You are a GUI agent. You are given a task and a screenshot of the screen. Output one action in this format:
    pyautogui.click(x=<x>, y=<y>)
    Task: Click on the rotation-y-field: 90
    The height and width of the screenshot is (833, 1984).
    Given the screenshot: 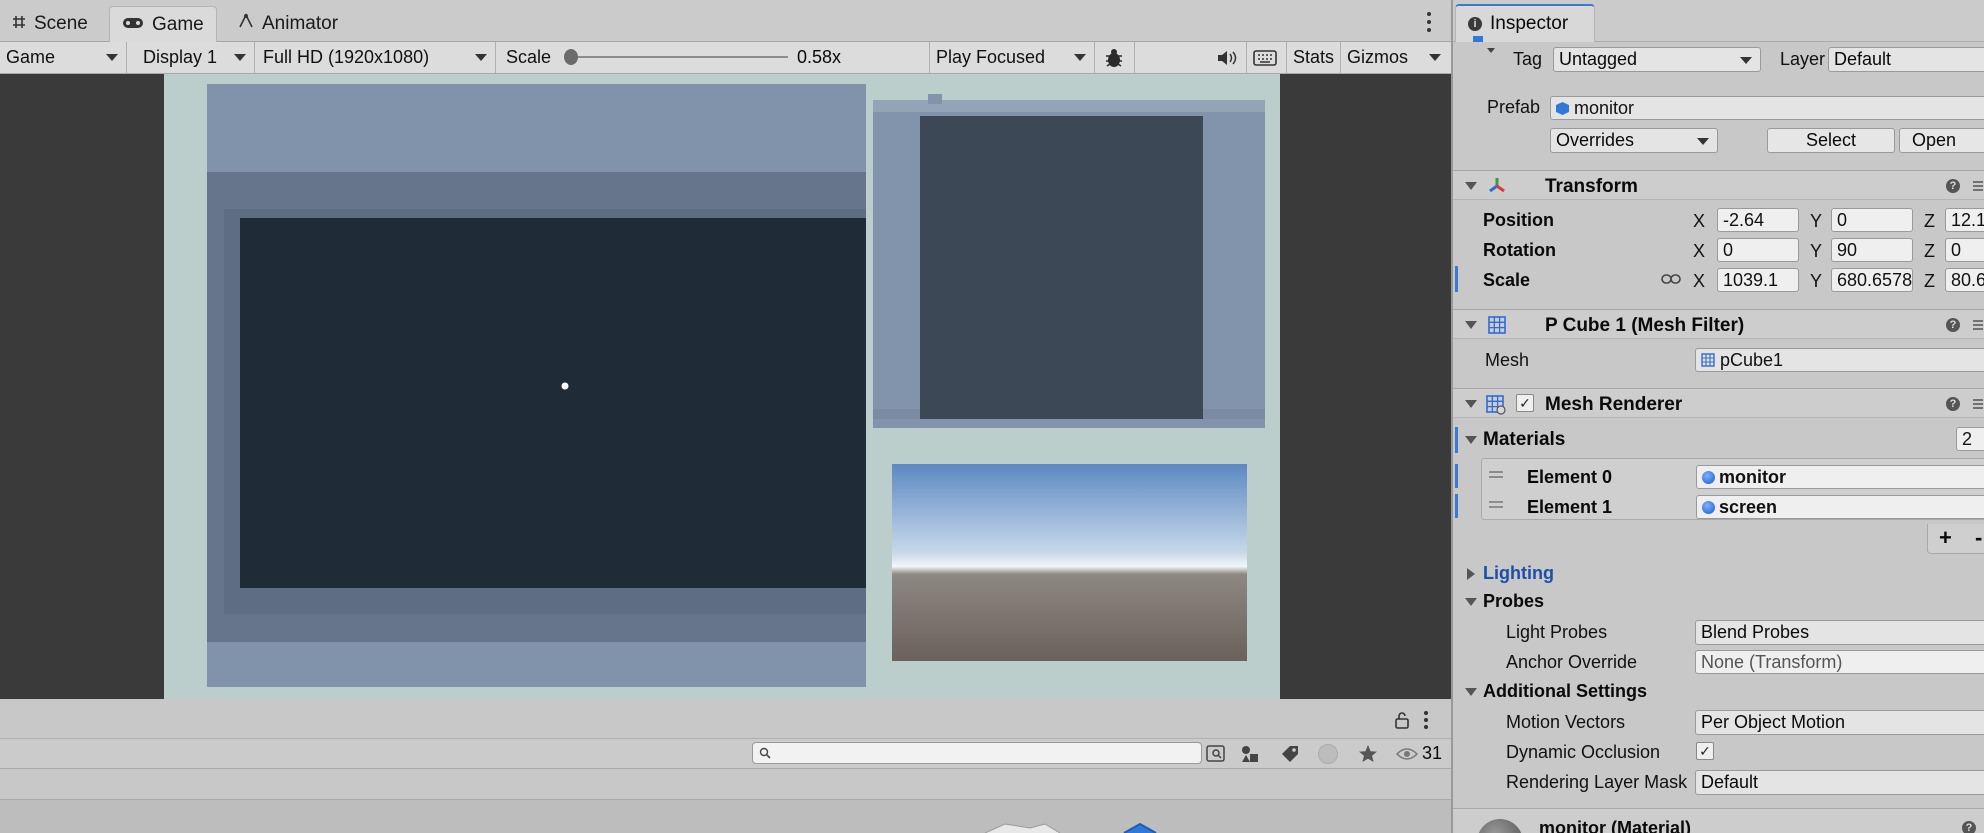 What is the action you would take?
    pyautogui.click(x=1872, y=250)
    